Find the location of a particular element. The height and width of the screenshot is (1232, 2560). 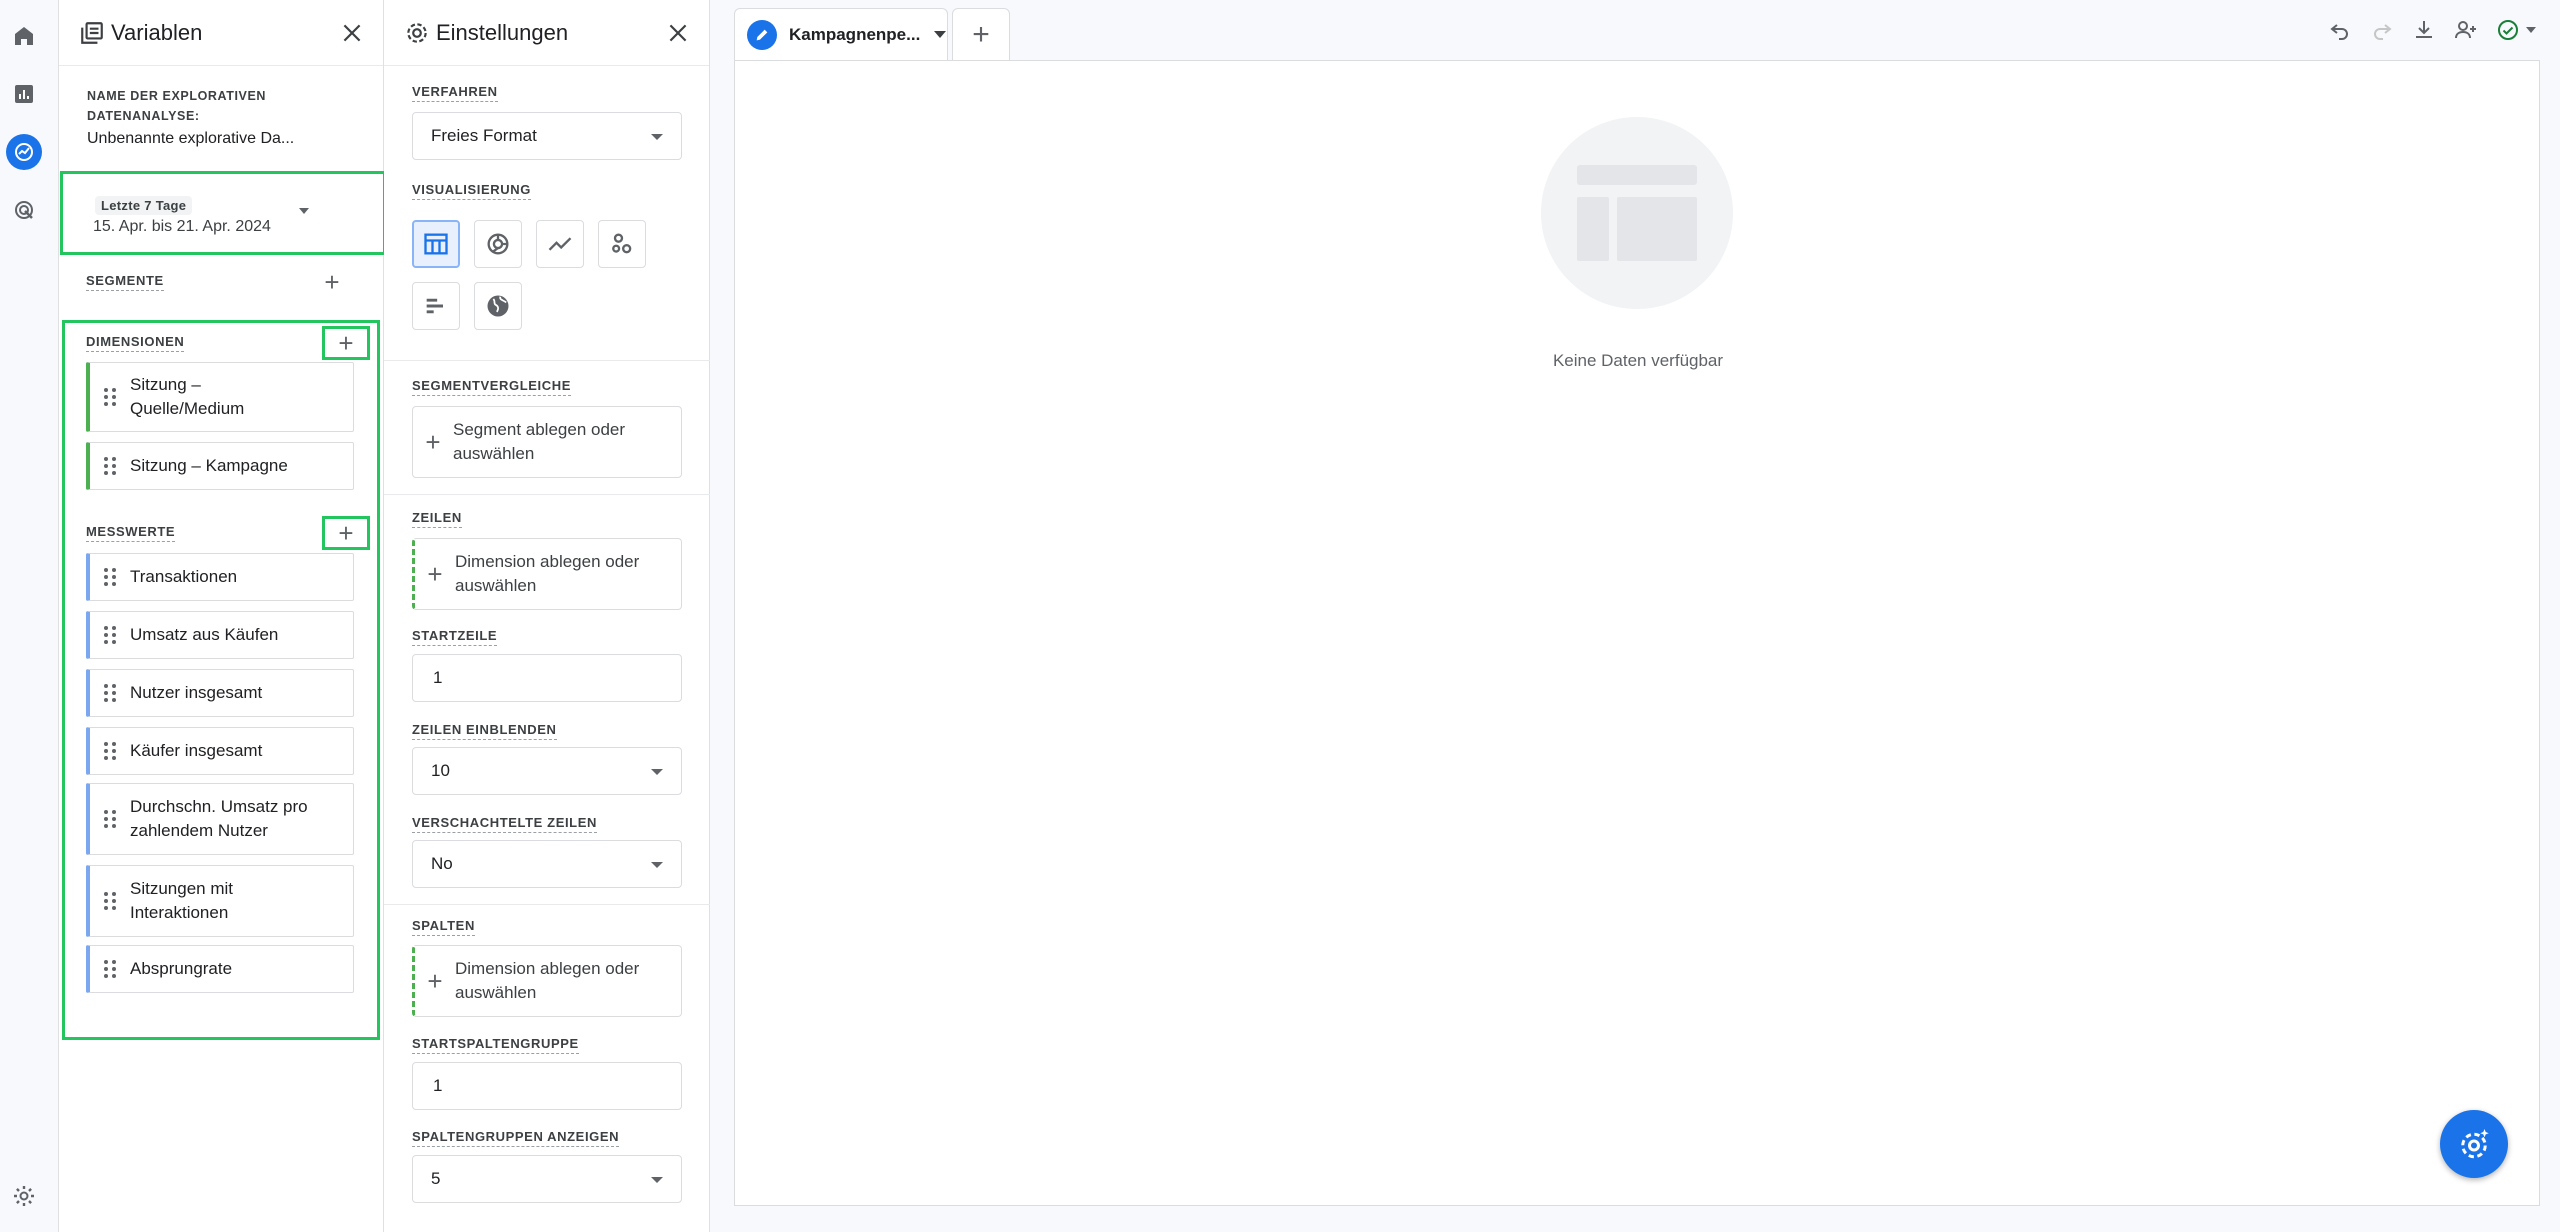

metric-chip: Transaktionen is located at coordinates (220, 577).